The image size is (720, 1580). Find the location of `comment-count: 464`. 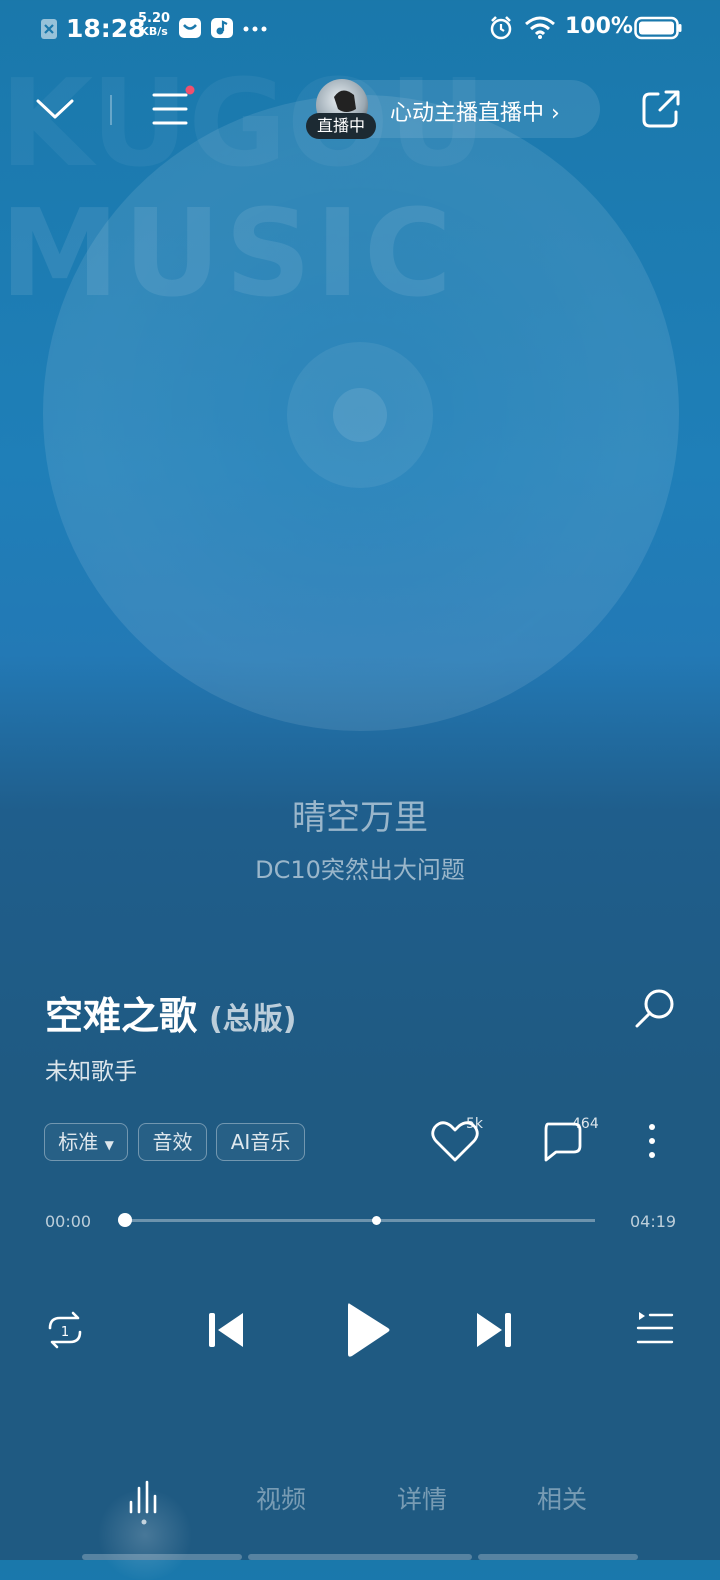

comment-count: 464 is located at coordinates (585, 1124).